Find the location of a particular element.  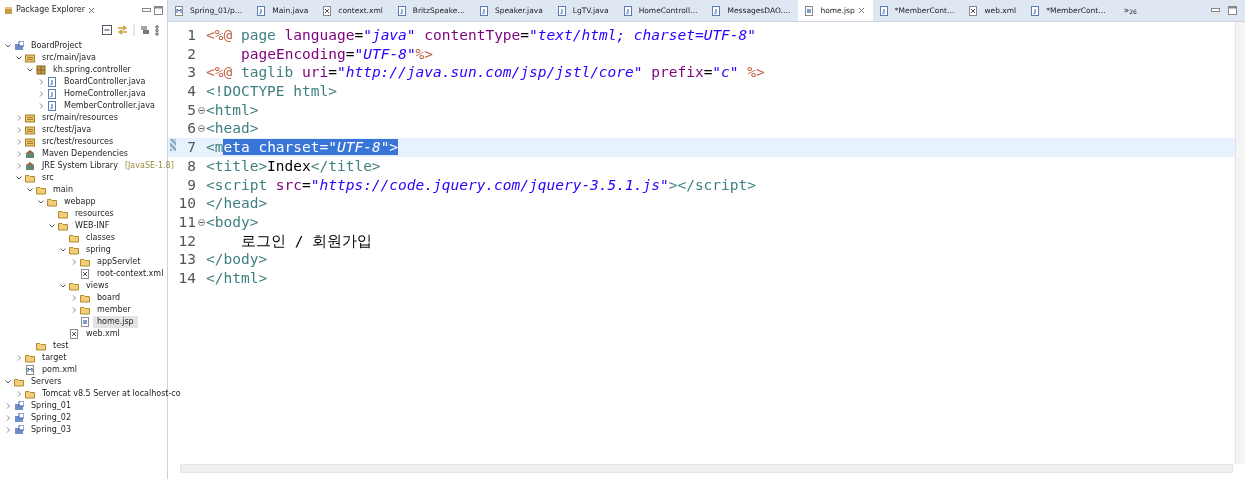

horizontal-scrollbar is located at coordinates (706, 468).